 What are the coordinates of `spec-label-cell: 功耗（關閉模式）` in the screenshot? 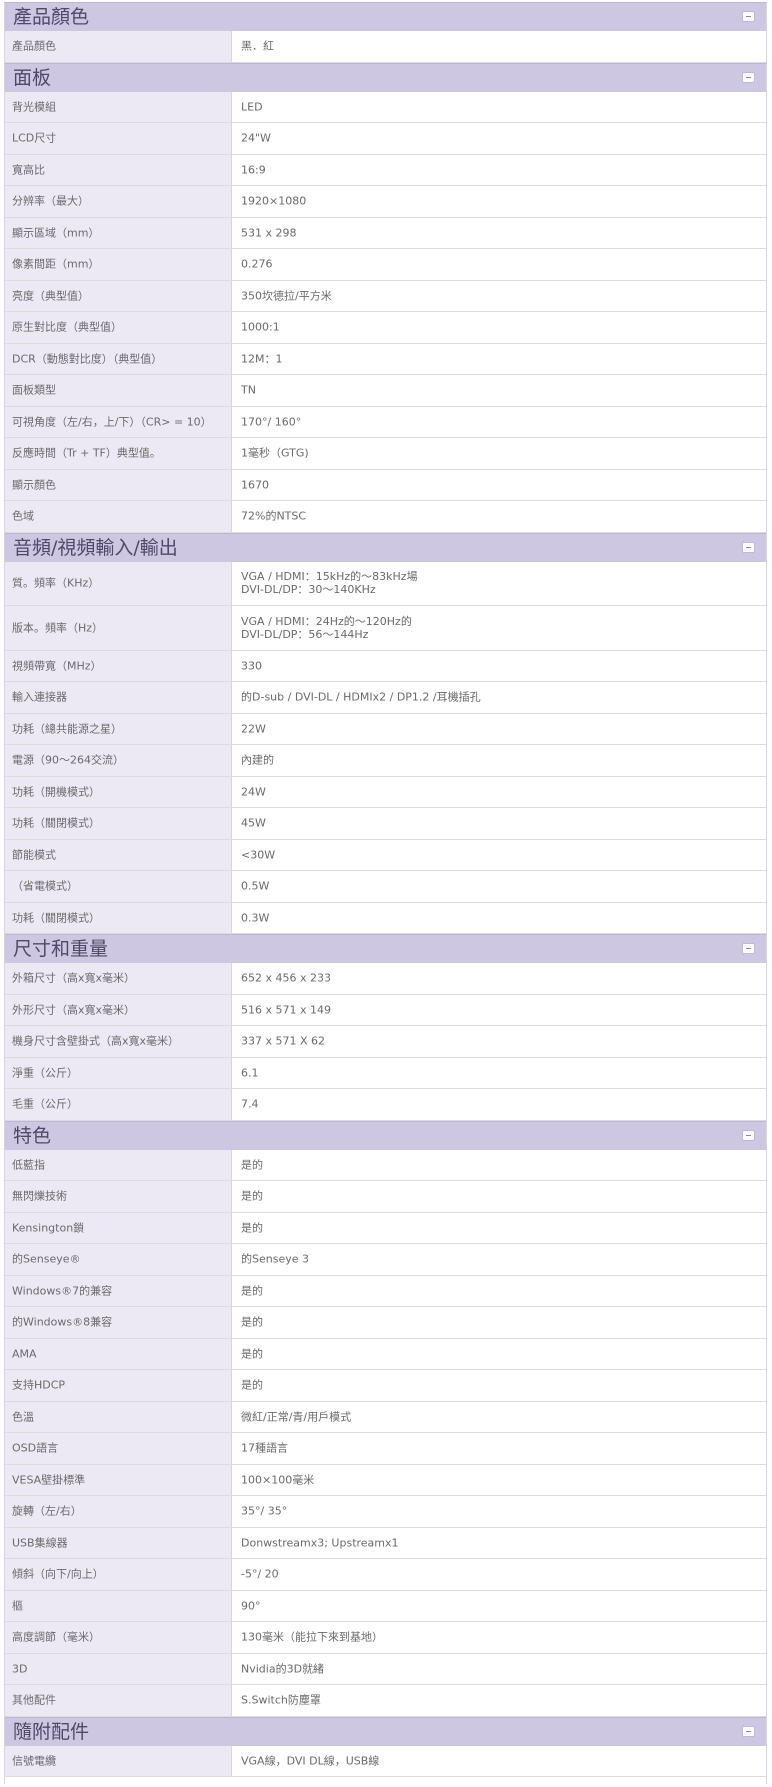 It's located at (118, 917).